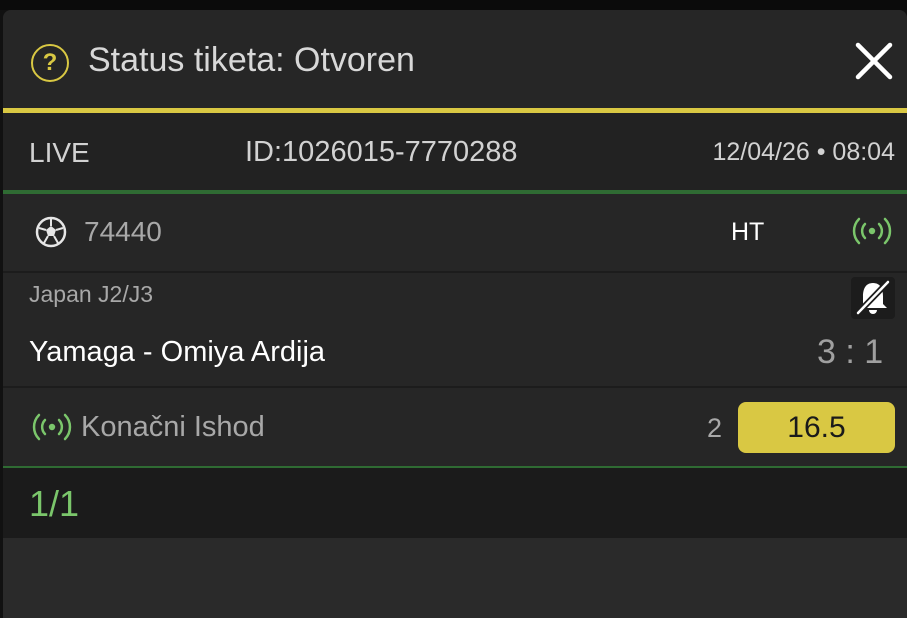  Describe the element at coordinates (54, 503) in the screenshot. I see `selection-count: 1/1` at that location.